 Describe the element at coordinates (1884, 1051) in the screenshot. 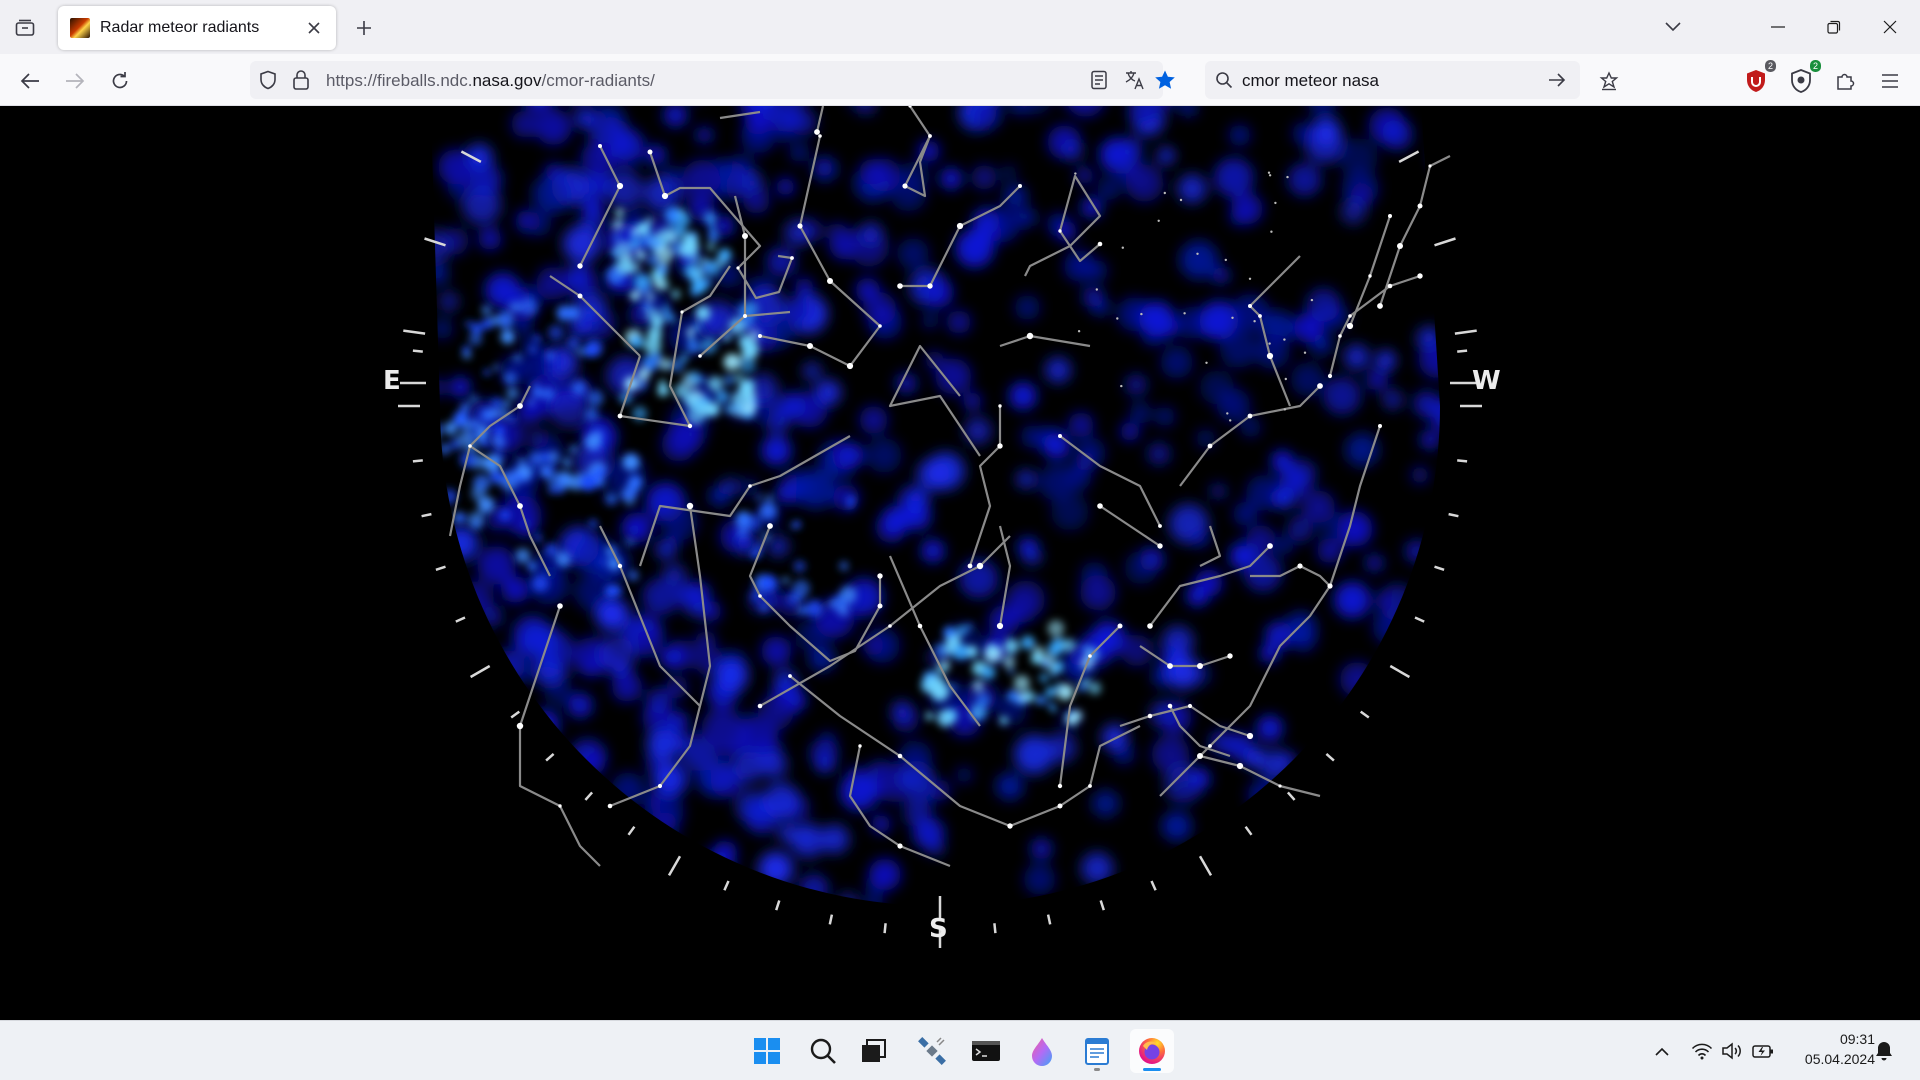

I see `notification-bell-icon` at that location.